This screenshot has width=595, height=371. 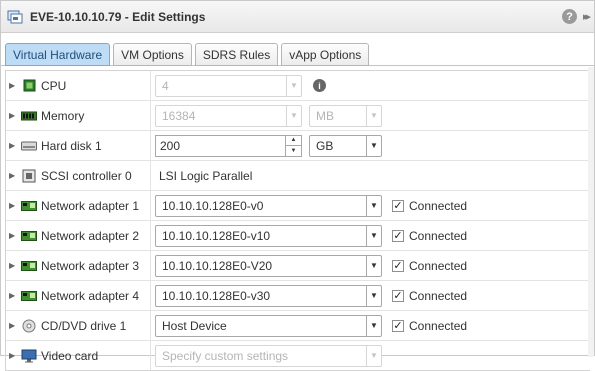 What do you see at coordinates (345, 145) in the screenshot?
I see `disk-unit-select: GB ▼` at bounding box center [345, 145].